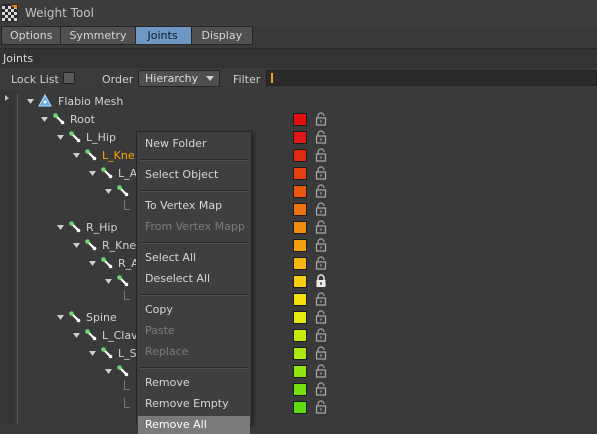 This screenshot has height=434, width=597. I want to click on section-header: Joints, so click(298, 58).